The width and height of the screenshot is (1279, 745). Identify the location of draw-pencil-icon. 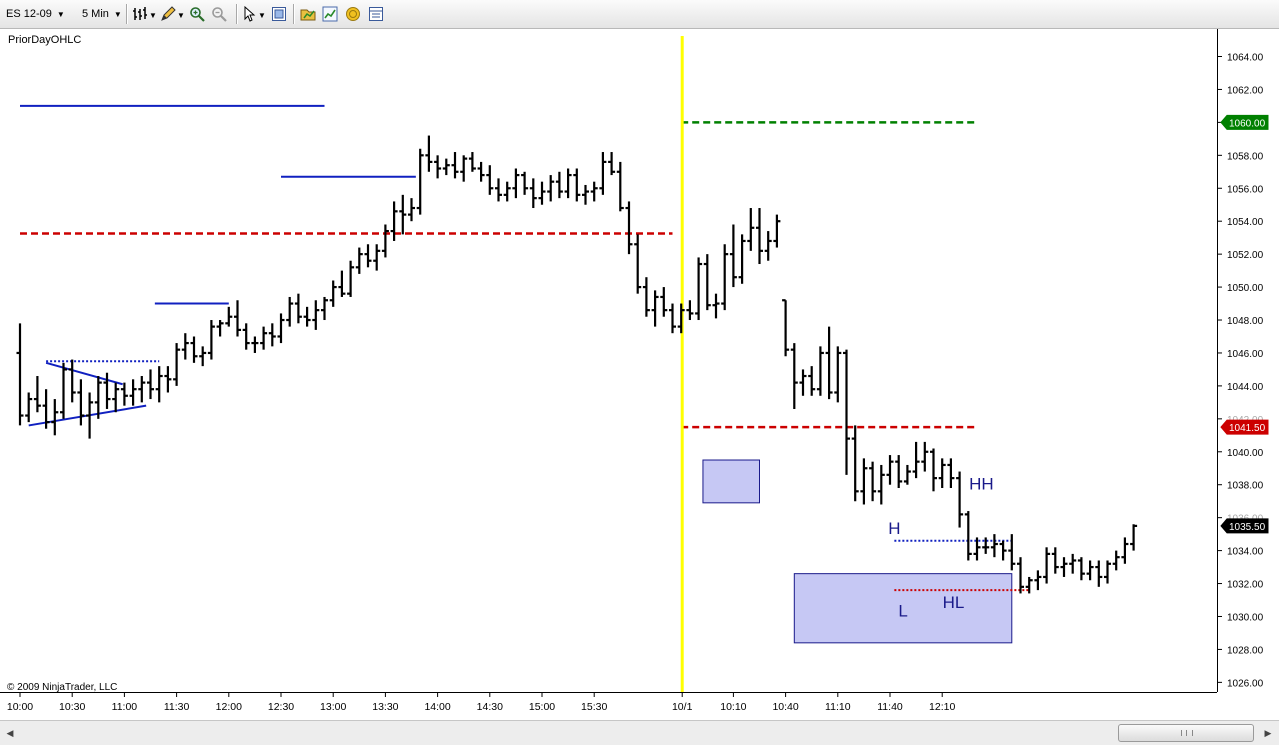
(168, 14).